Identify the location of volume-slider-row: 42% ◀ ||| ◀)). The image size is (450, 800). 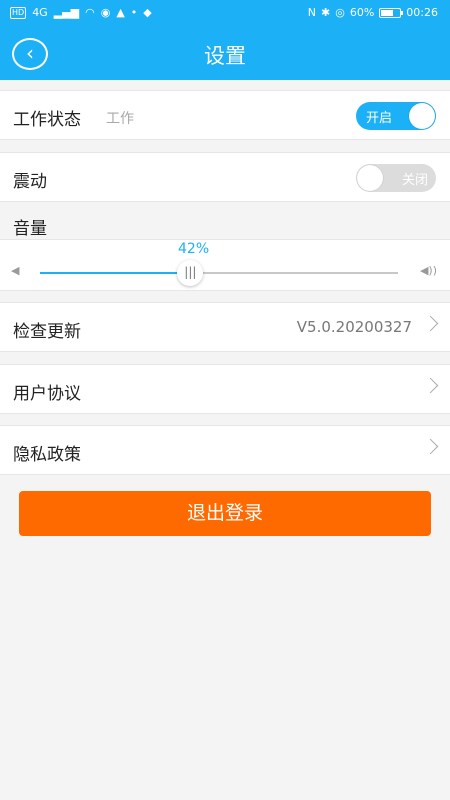
(225, 265).